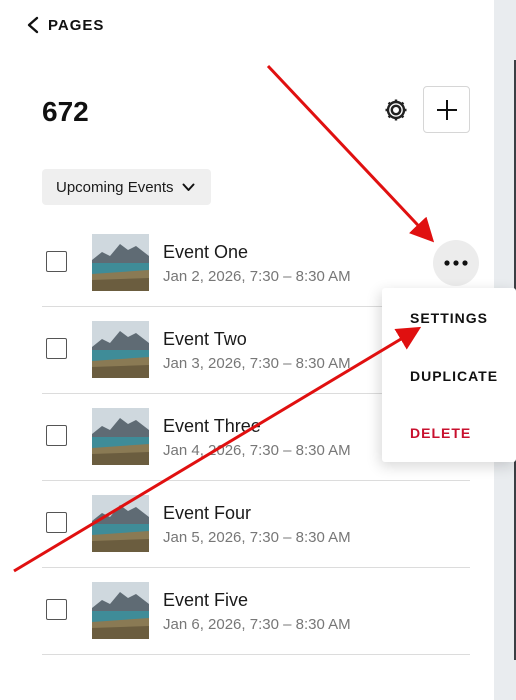 The height and width of the screenshot is (700, 516). I want to click on page-title: 672, so click(65, 111).